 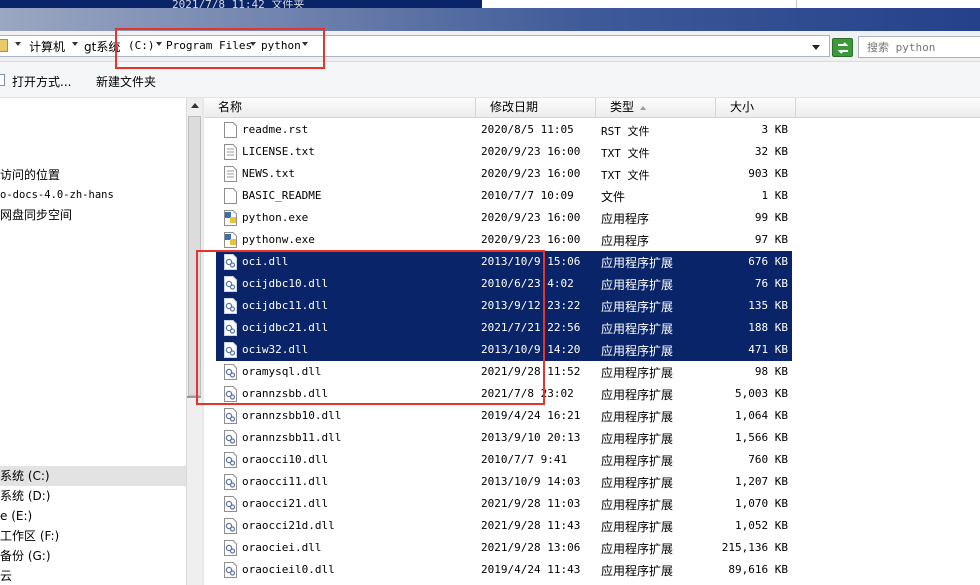 What do you see at coordinates (761, 503) in the screenshot?
I see `file-size: 1,070 KB` at bounding box center [761, 503].